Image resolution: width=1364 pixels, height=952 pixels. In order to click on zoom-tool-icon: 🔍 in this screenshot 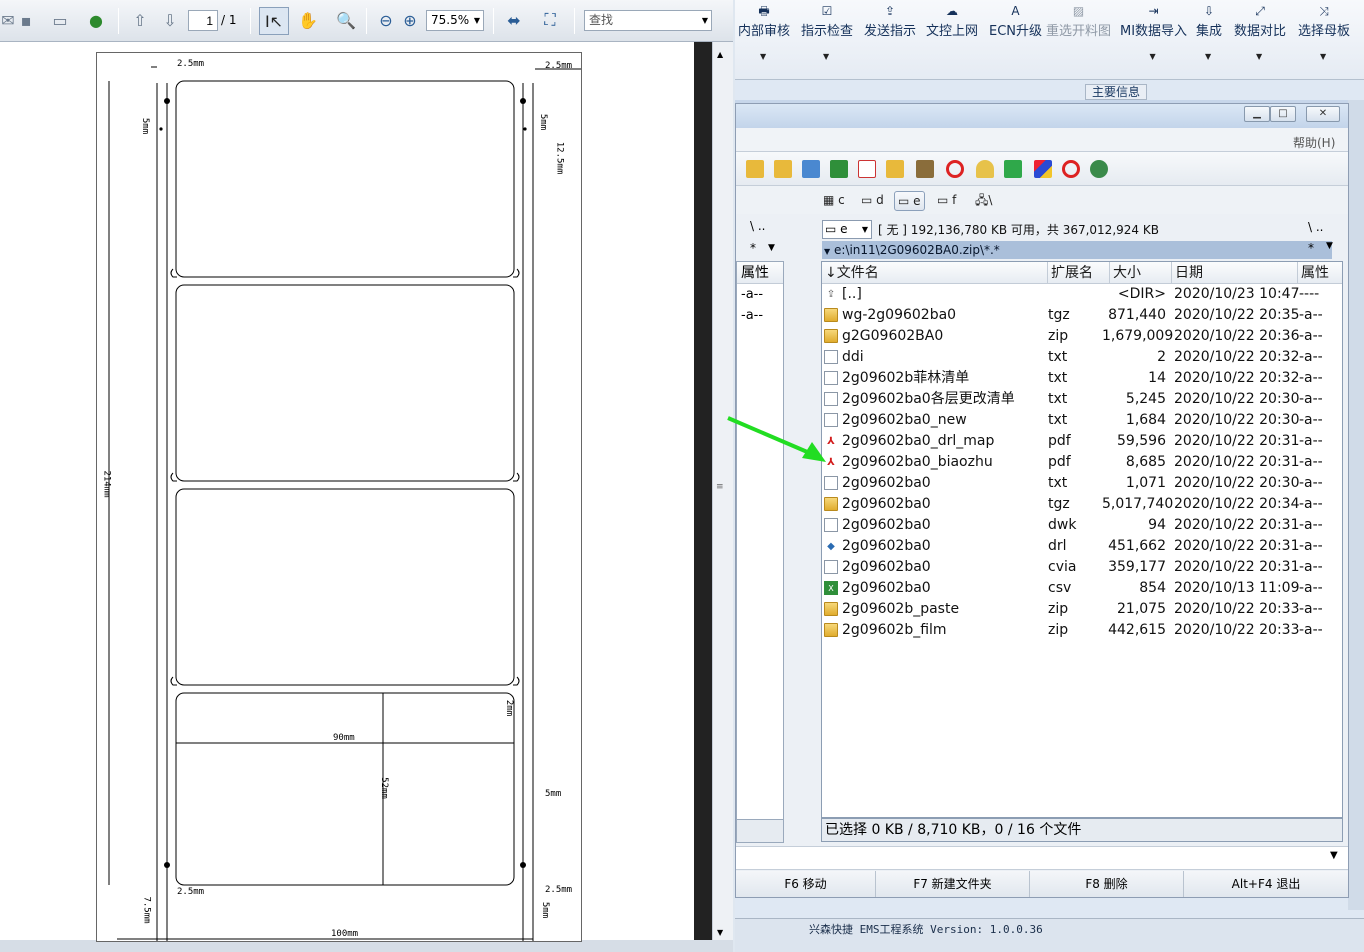, I will do `click(346, 20)`.